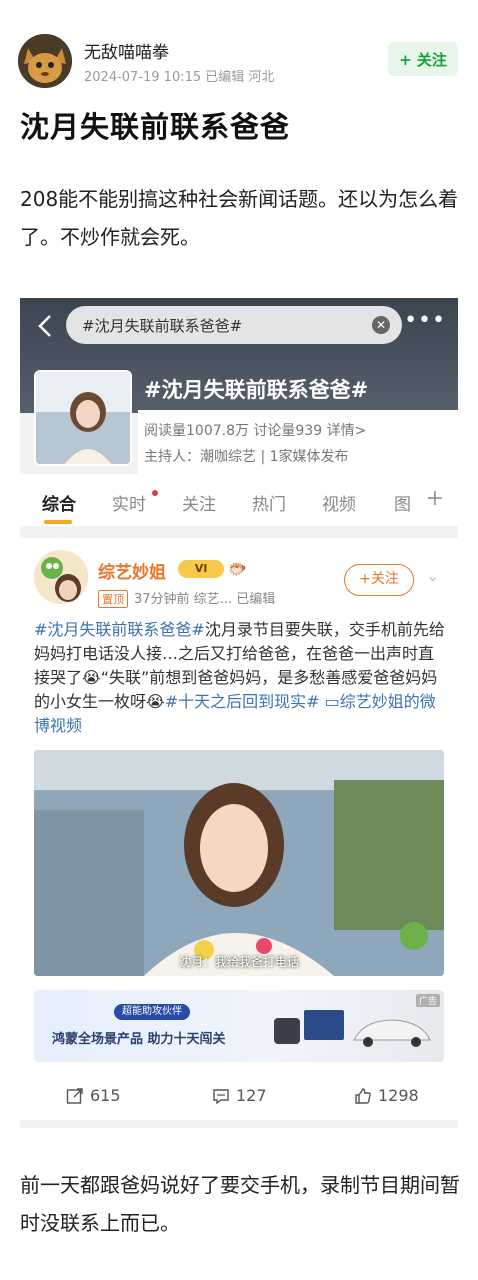 This screenshot has width=478, height=1280. What do you see at coordinates (432, 575) in the screenshot?
I see `chevron-down-icon: ⌄` at bounding box center [432, 575].